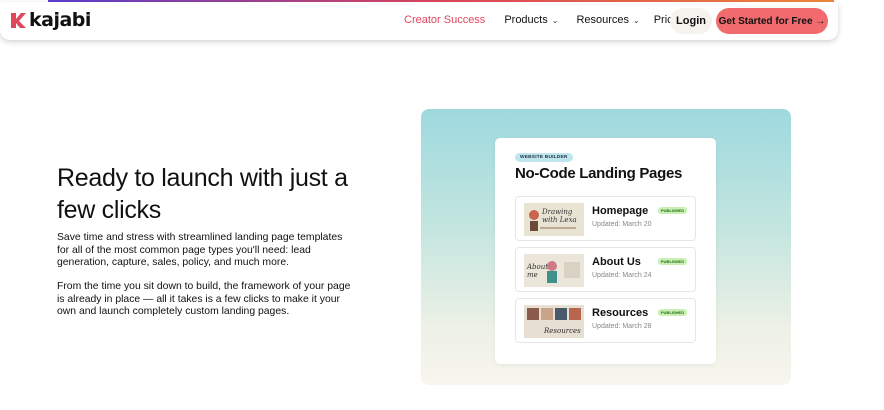 The width and height of the screenshot is (884, 410). What do you see at coordinates (691, 21) in the screenshot?
I see `login-button: Login` at bounding box center [691, 21].